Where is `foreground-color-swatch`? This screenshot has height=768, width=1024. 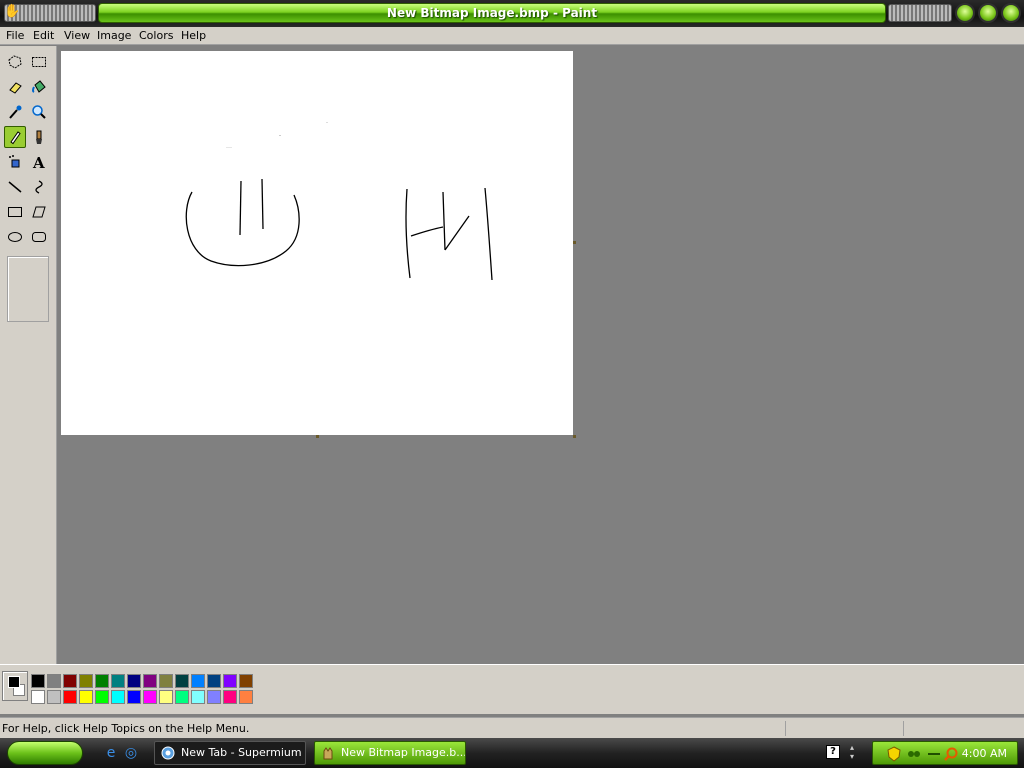
foreground-color-swatch is located at coordinates (14, 682).